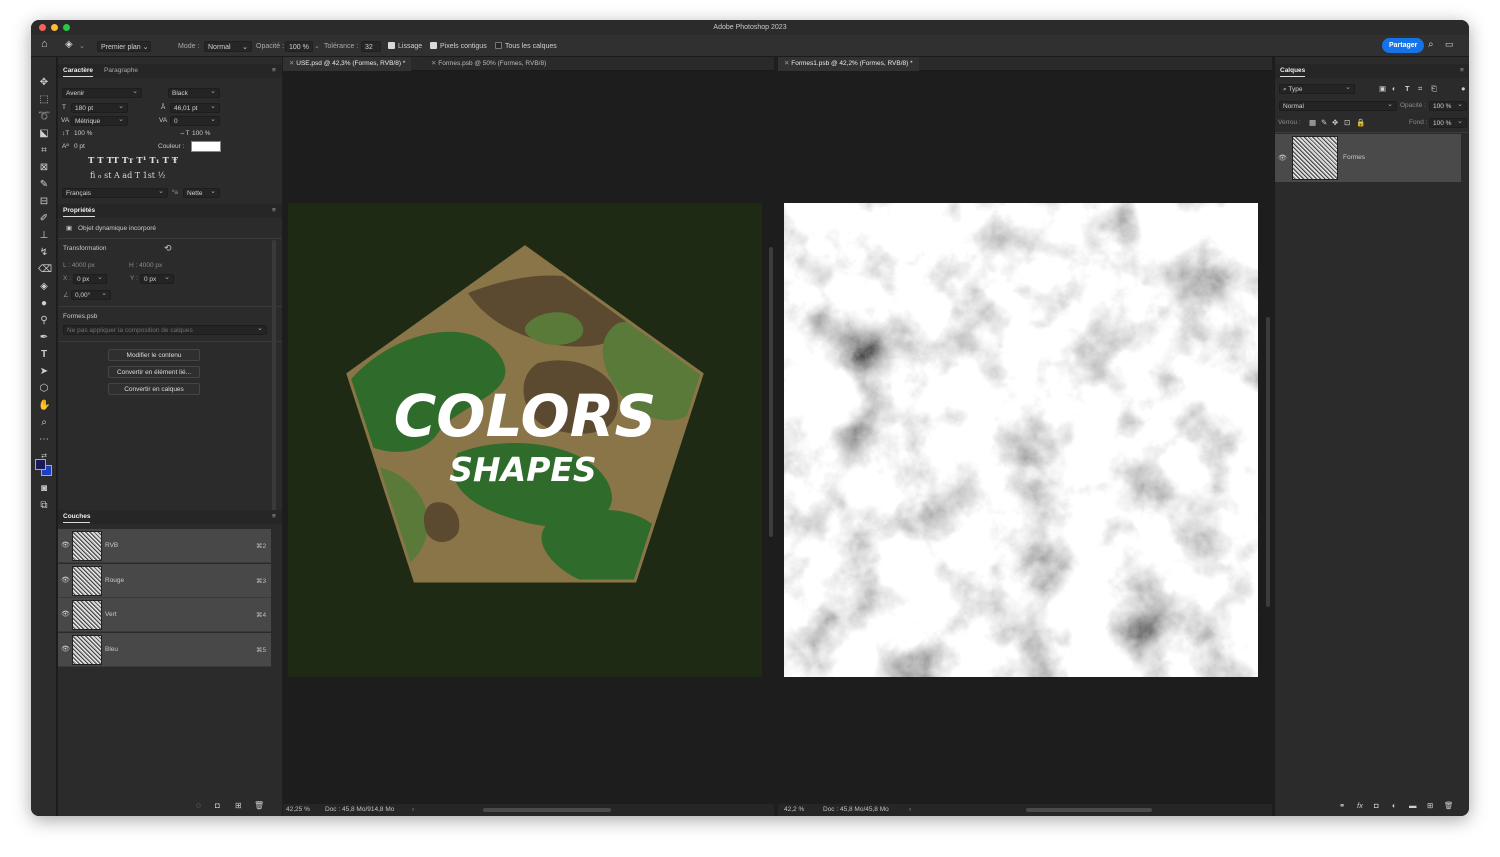 The width and height of the screenshot is (1500, 857). Describe the element at coordinates (1434, 89) in the screenshot. I see `filter-smart-object-icon: ⎗` at that location.